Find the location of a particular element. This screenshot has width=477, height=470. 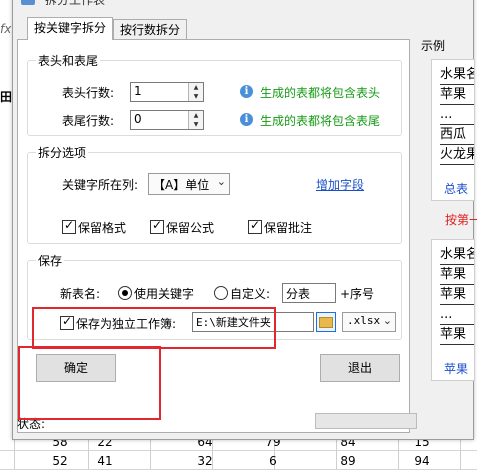

use-keyword-label: 使用关键字 is located at coordinates (164, 294).